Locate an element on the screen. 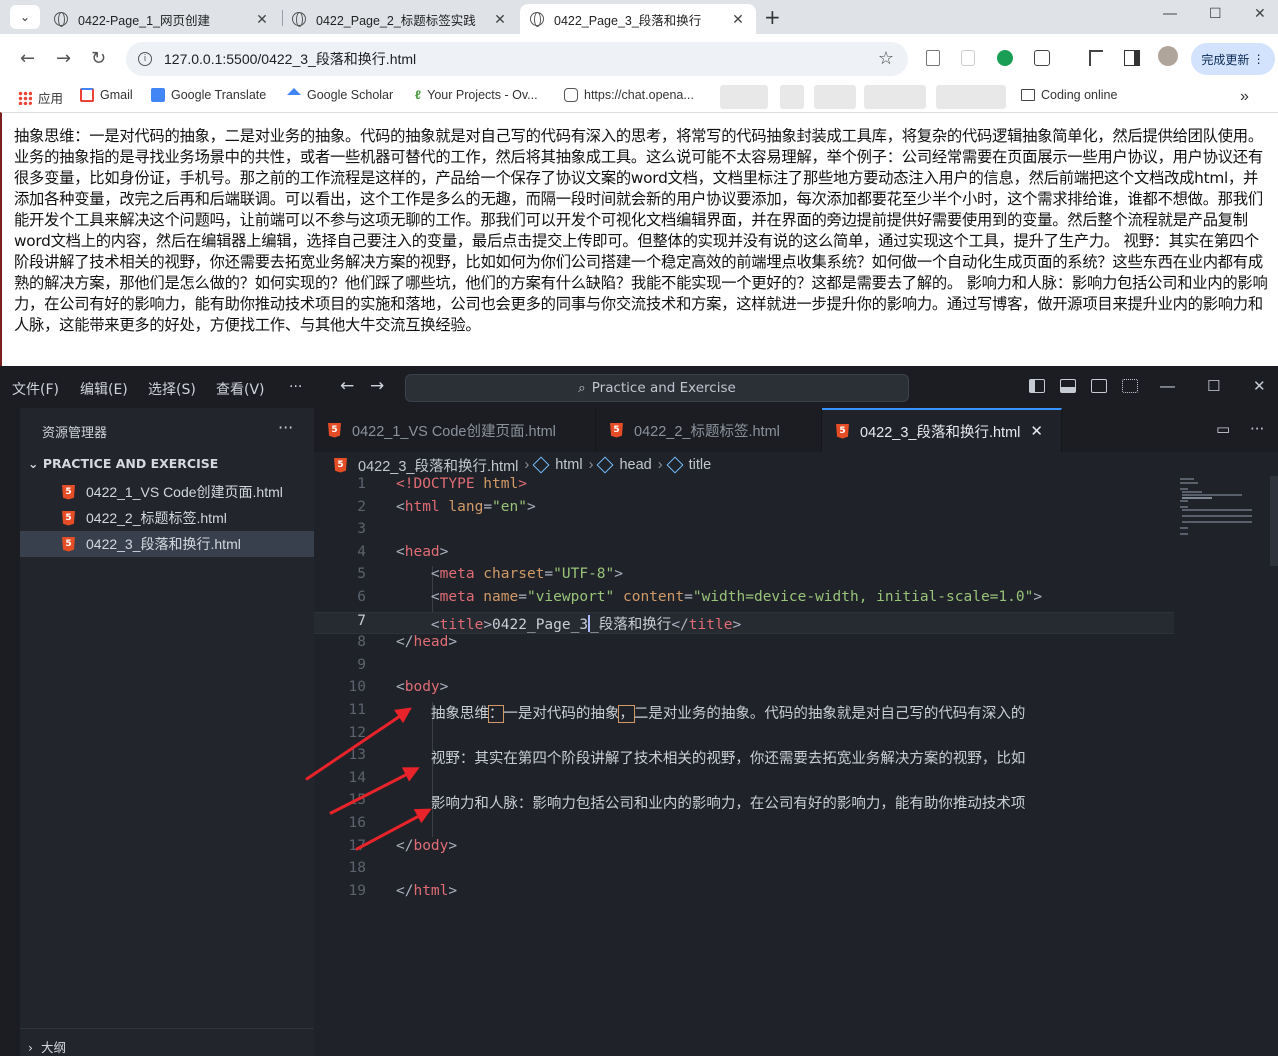 This screenshot has height=1056, width=1278. line-number: 1 is located at coordinates (361, 484).